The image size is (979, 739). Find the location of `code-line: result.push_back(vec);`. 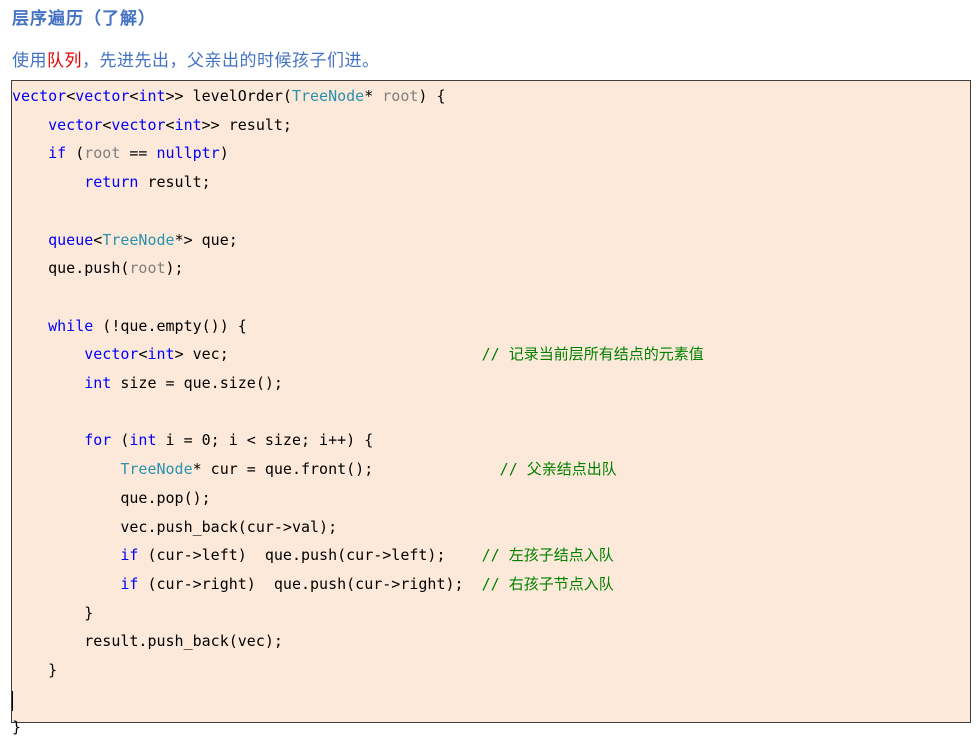

code-line: result.push_back(vec); is located at coordinates (147, 641).